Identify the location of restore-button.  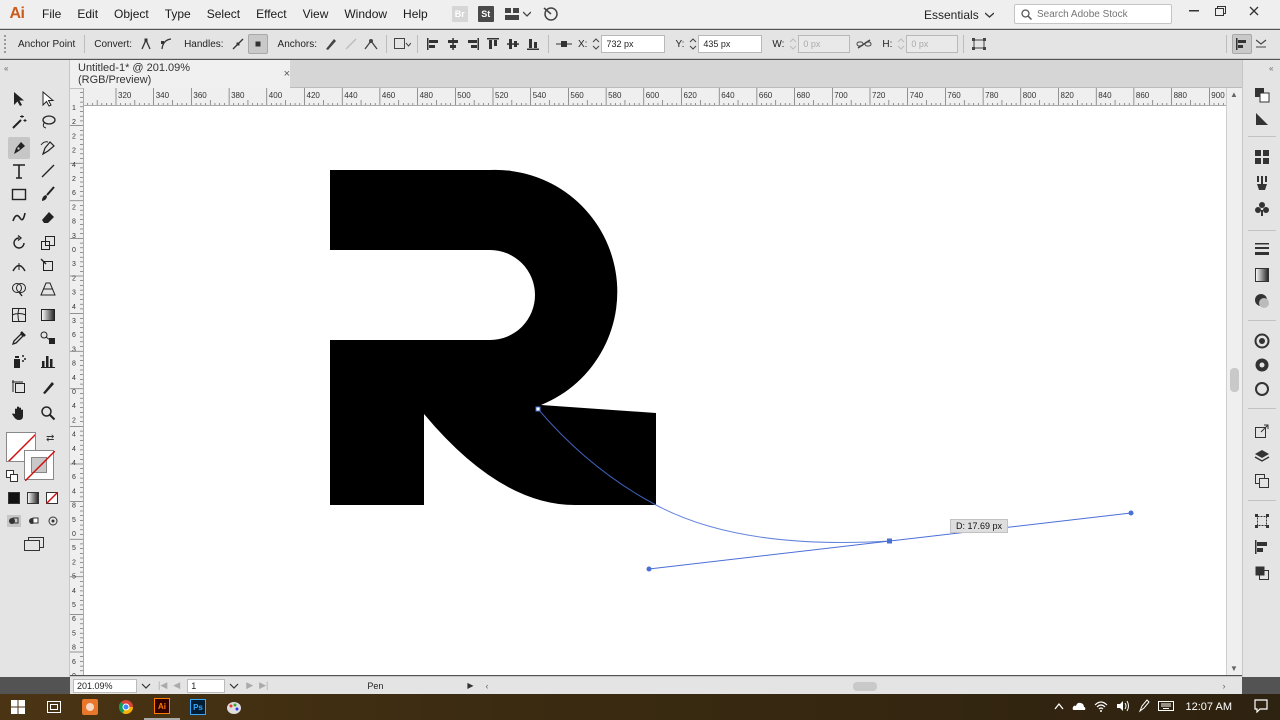
(1220, 11).